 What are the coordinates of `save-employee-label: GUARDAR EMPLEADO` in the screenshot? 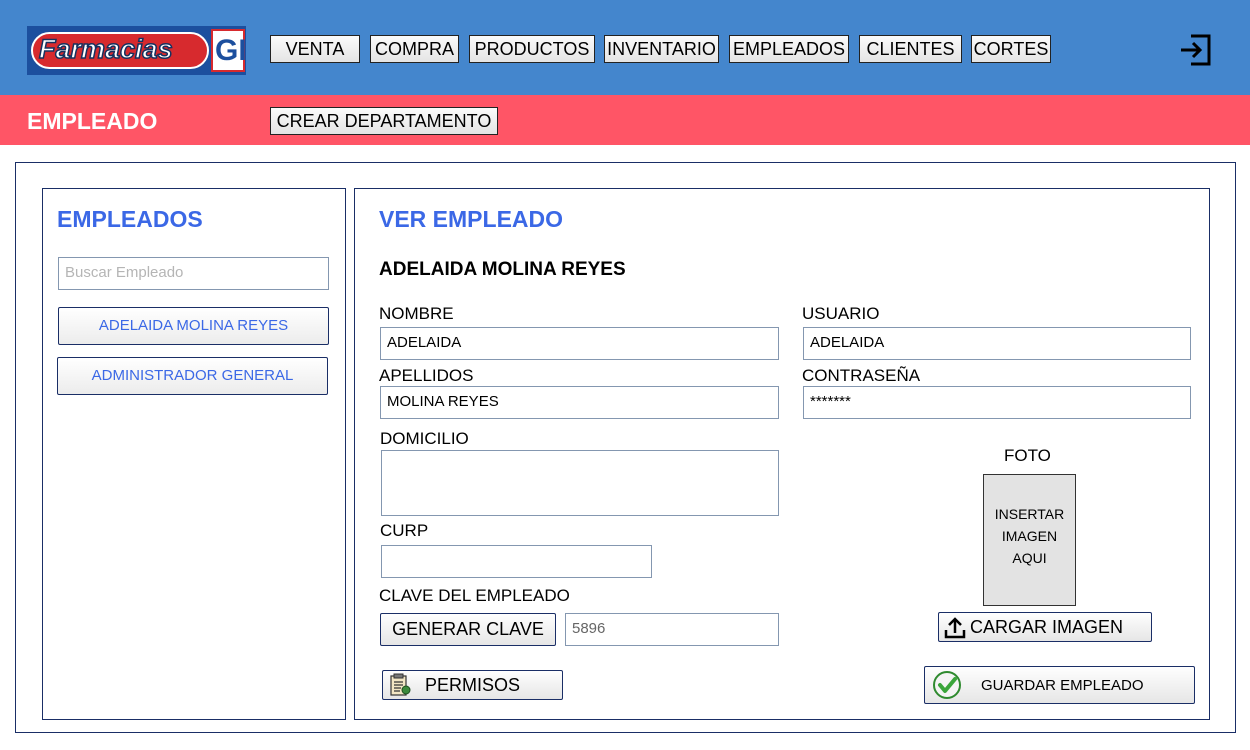 It's located at (1062, 685).